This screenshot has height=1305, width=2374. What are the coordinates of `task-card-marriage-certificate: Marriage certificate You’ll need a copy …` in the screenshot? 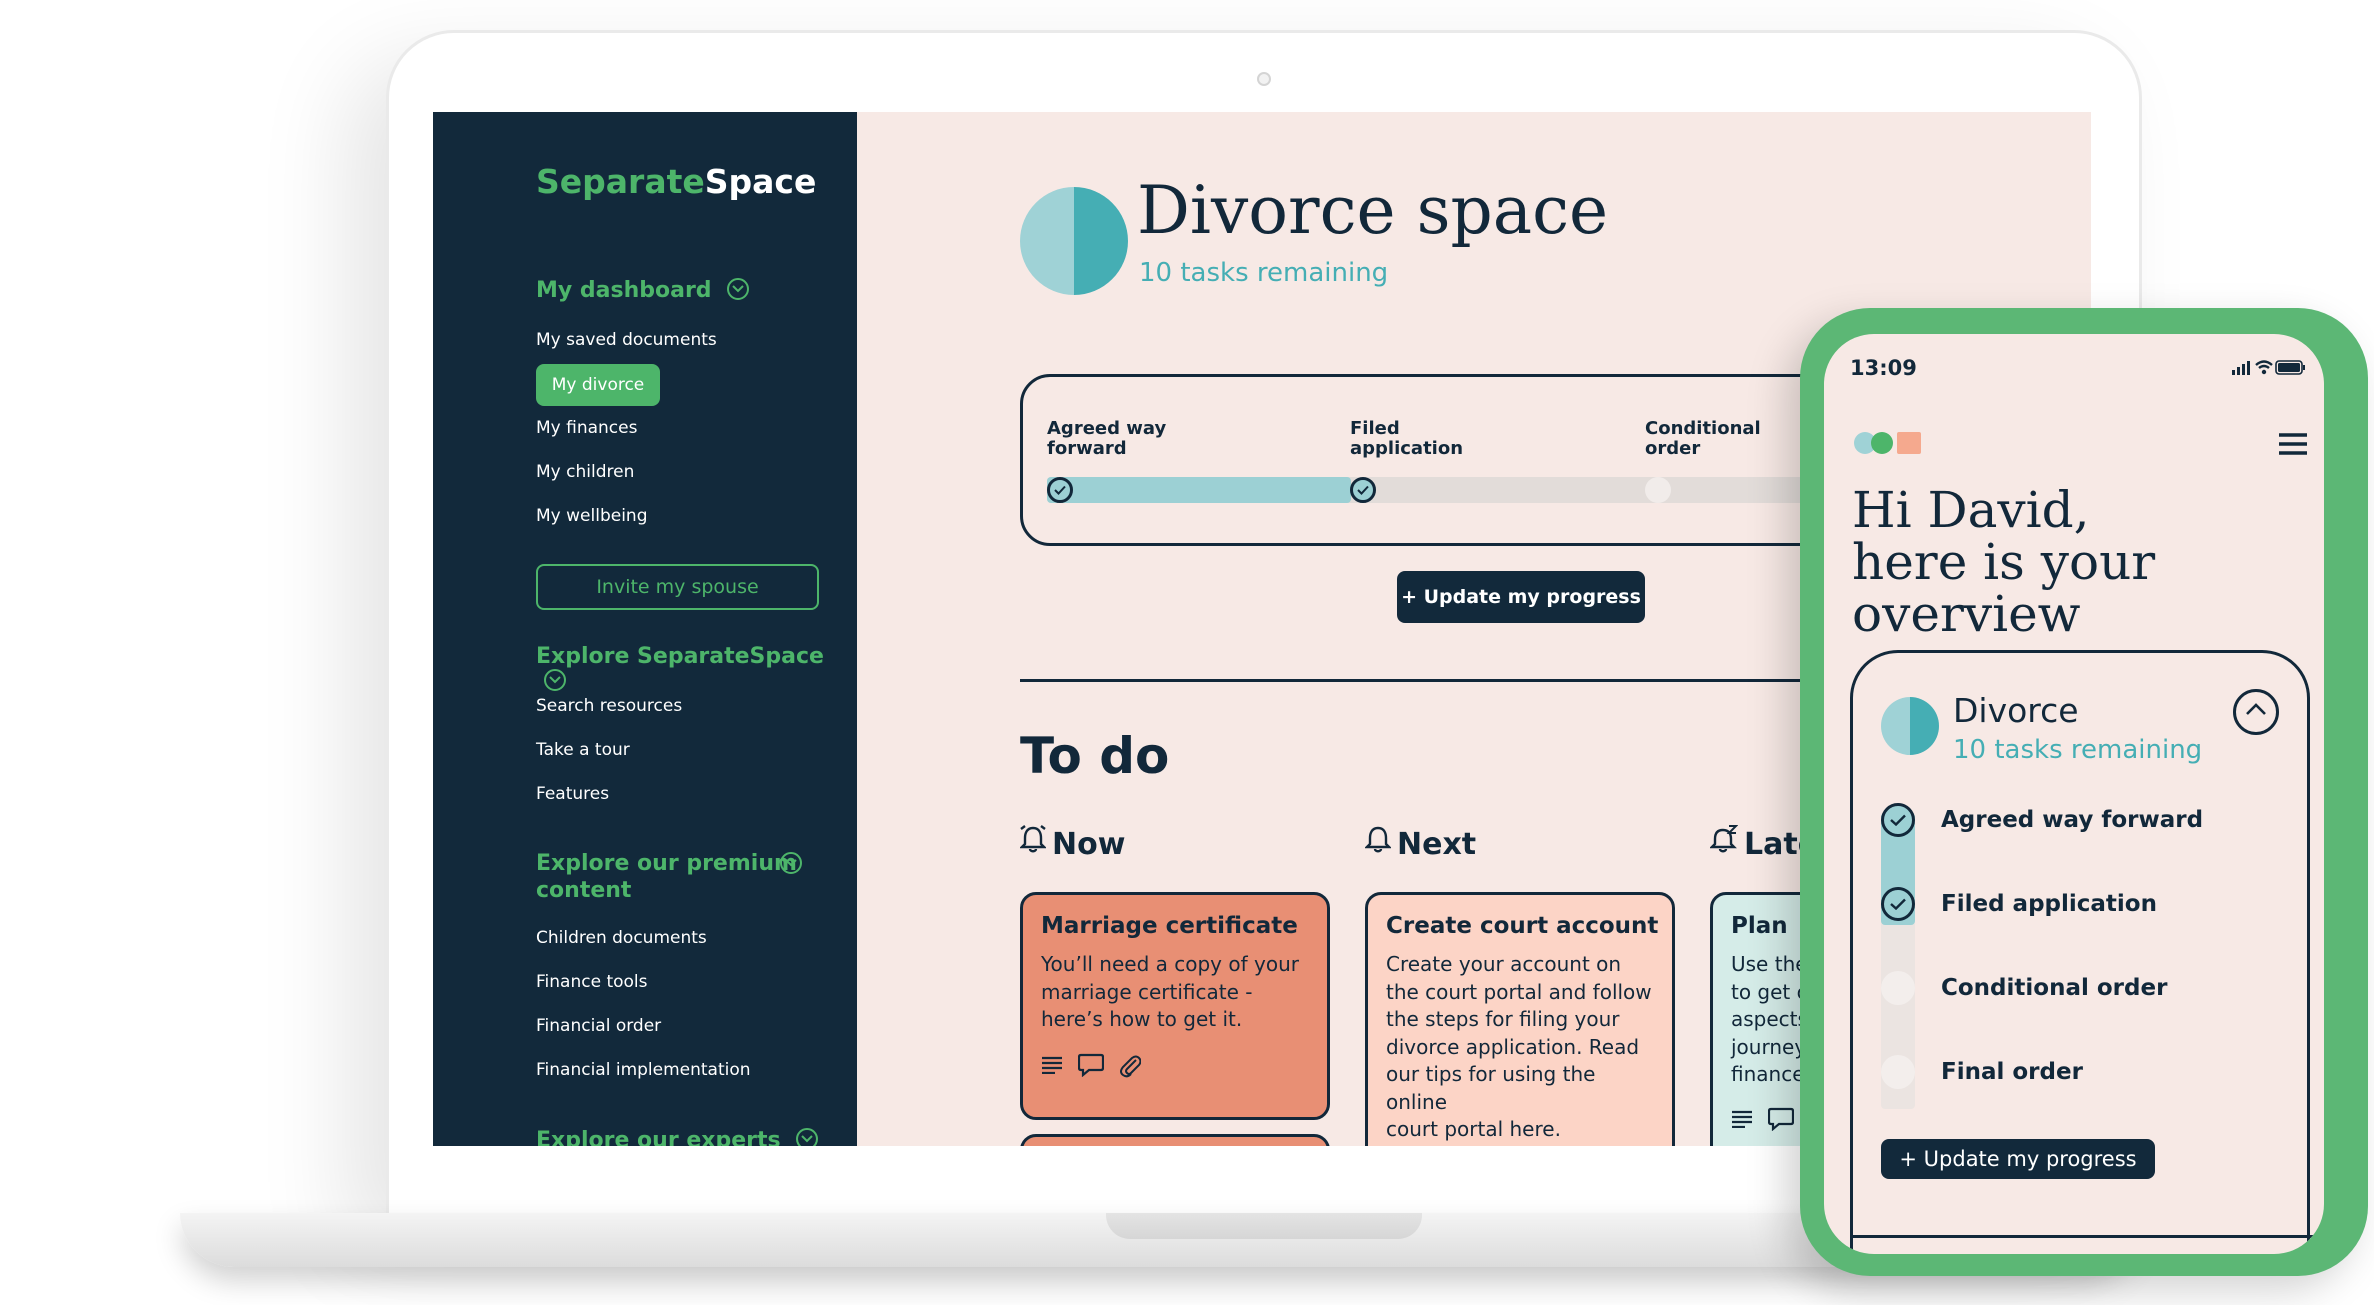 It's located at (1175, 1006).